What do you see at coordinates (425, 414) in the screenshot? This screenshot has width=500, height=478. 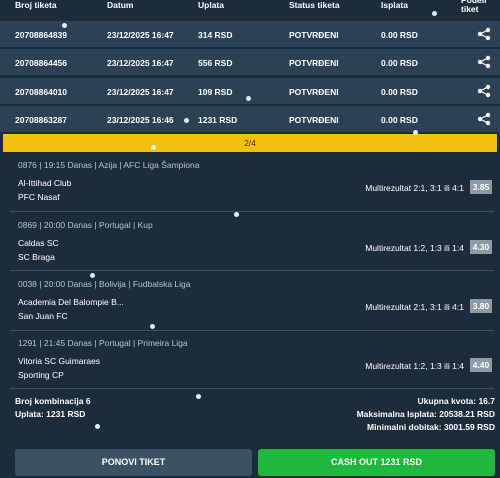 I see `max-payout: Maksimalna Isplata: 20538.21 RSD` at bounding box center [425, 414].